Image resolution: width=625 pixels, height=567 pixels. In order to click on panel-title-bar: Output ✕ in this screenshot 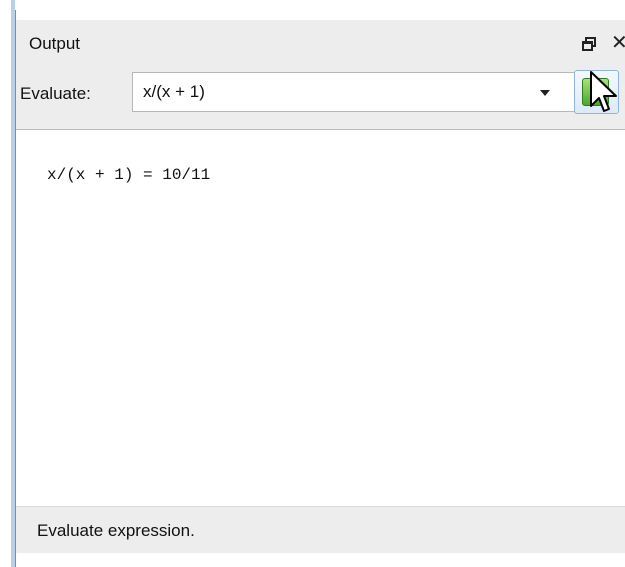, I will do `click(320, 42)`.